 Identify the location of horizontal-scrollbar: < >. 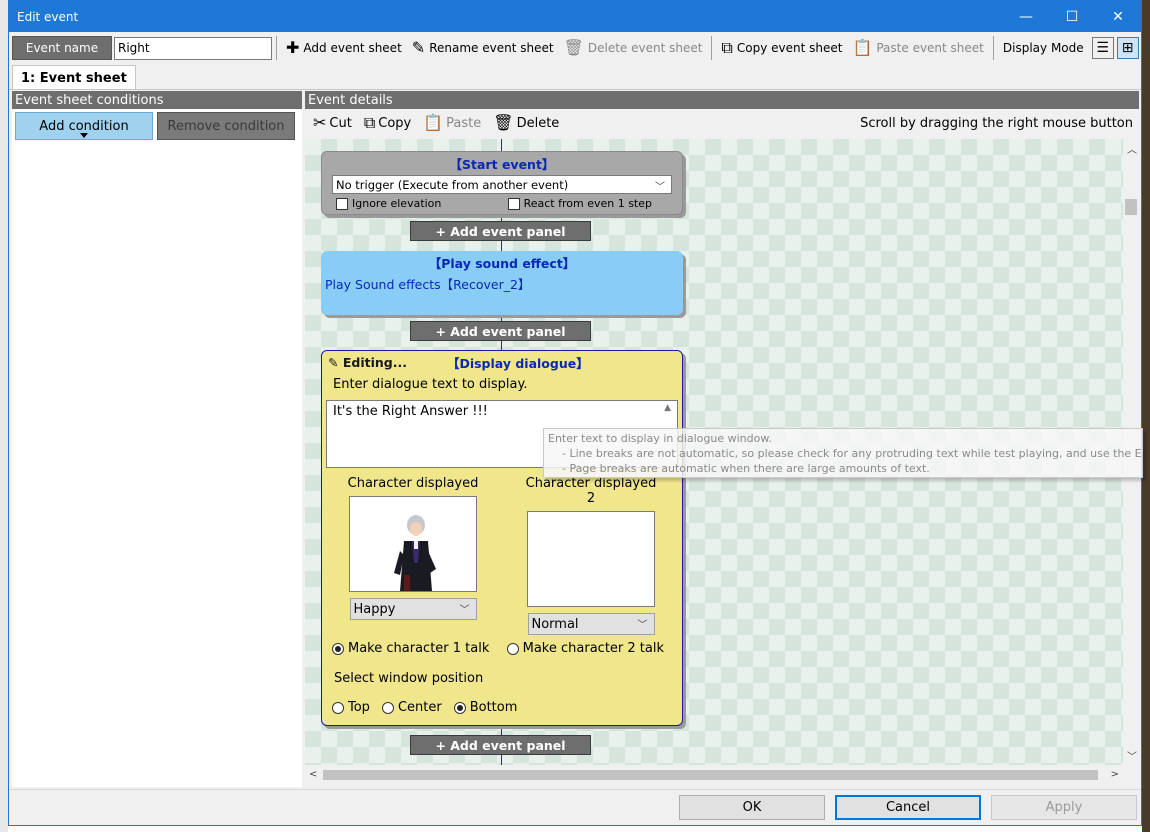
(714, 775).